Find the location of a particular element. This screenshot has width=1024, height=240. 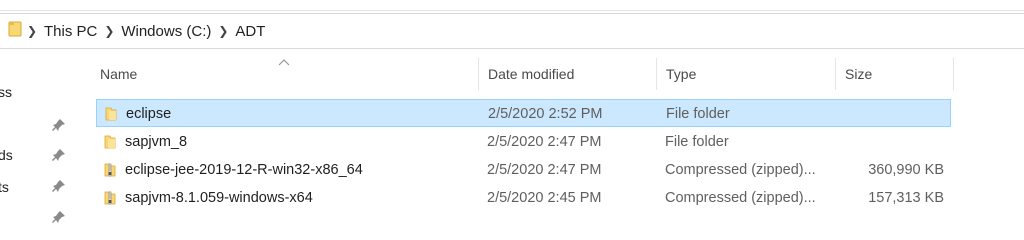

file-date: 2/5/2020 2:45 PM is located at coordinates (544, 198).